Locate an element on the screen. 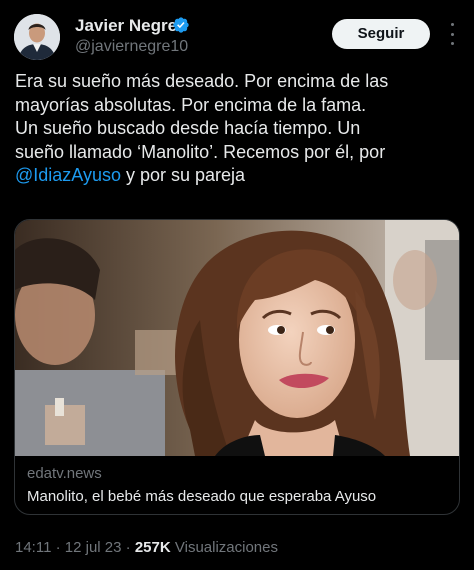 Image resolution: width=474 pixels, height=570 pixels. tweet-line-last: @IdiazAyuso y por su pareja is located at coordinates (240, 176).